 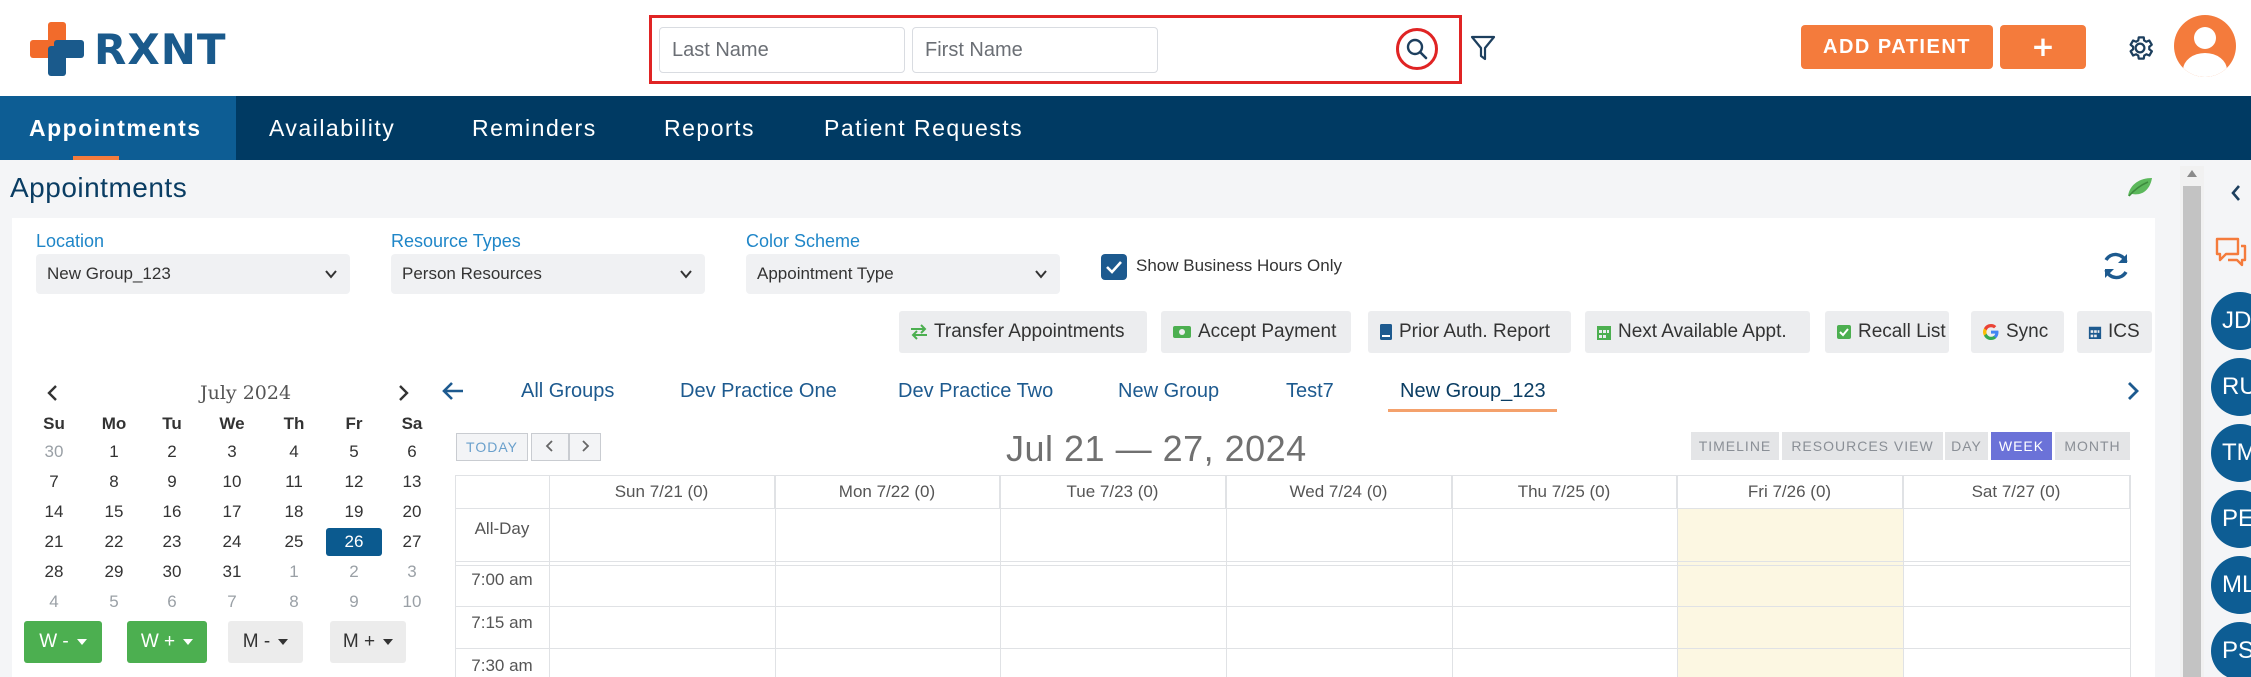 What do you see at coordinates (2236, 193) in the screenshot?
I see `chevron-left-icon` at bounding box center [2236, 193].